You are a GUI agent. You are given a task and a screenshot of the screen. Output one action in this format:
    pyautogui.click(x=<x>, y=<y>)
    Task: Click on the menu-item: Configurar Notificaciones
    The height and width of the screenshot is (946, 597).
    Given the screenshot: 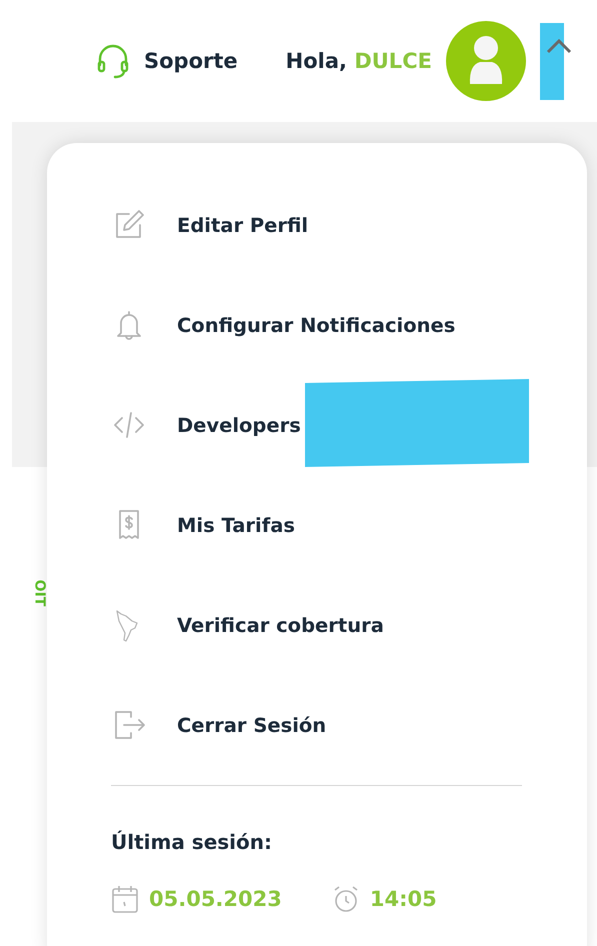 What is the action you would take?
    pyautogui.click(x=283, y=325)
    